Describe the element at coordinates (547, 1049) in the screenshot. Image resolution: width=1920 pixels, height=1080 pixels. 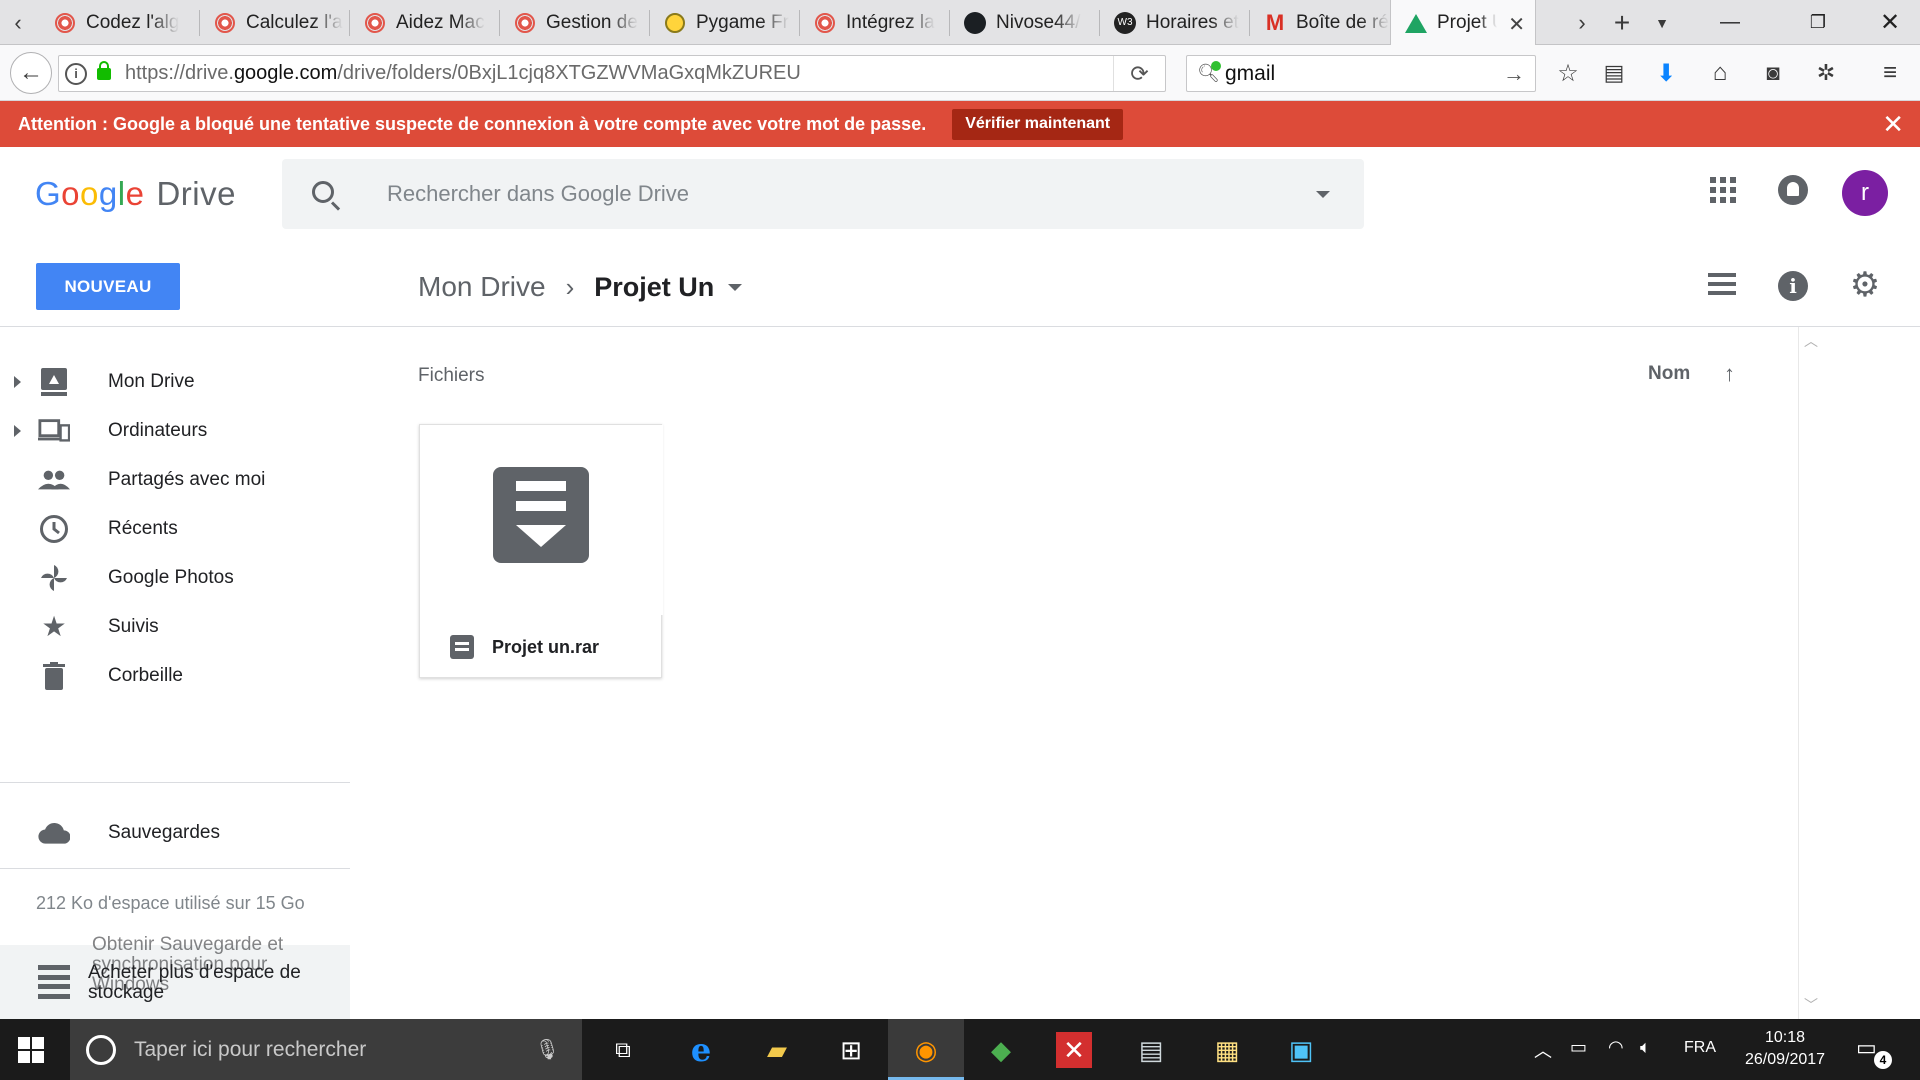
I see `microphone-icon: 🎙︎` at that location.